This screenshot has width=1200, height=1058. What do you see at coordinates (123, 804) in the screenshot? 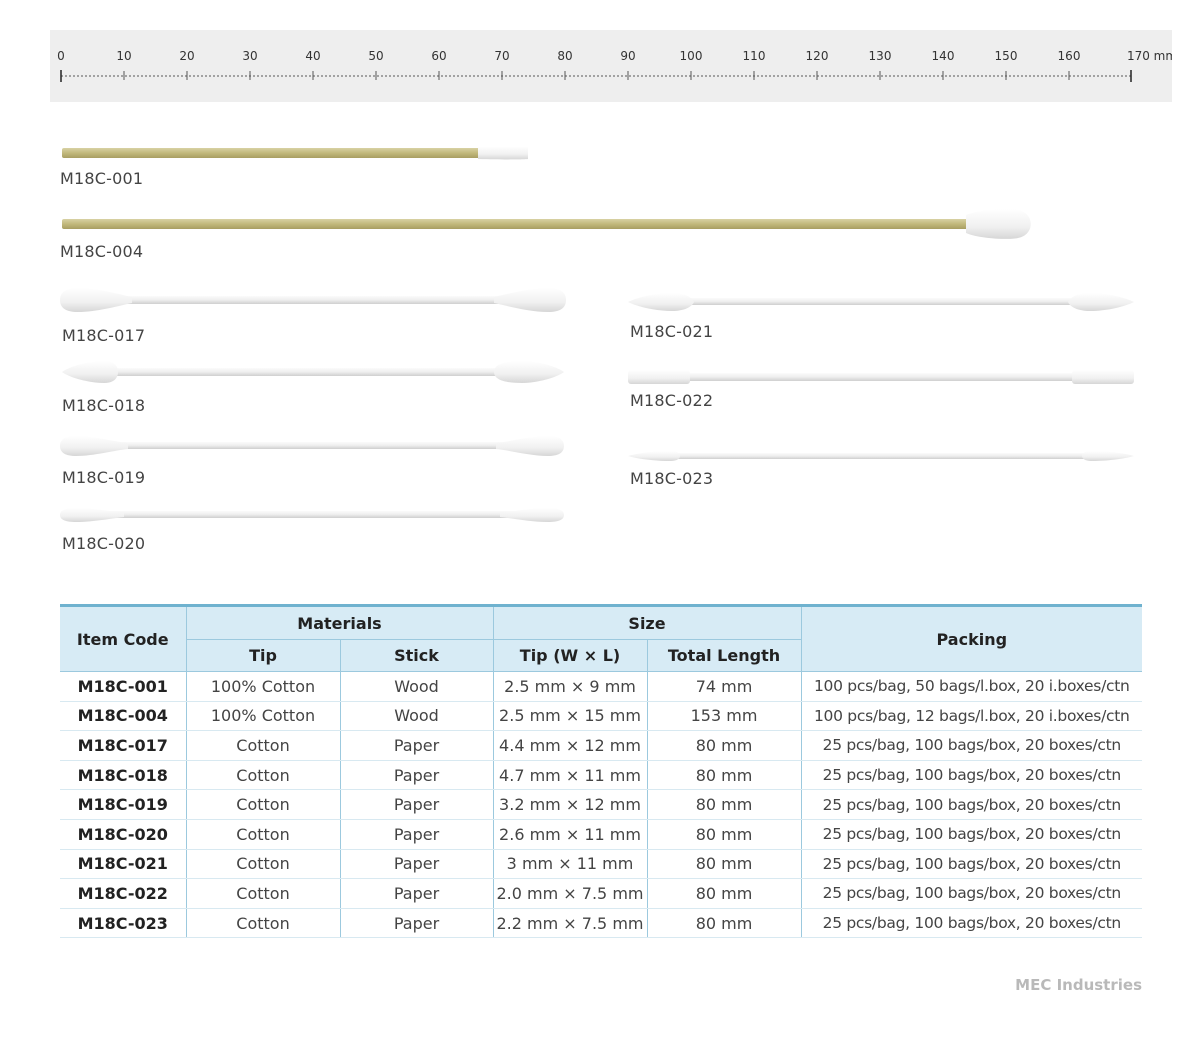
I see `cell-code: M18C-019` at bounding box center [123, 804].